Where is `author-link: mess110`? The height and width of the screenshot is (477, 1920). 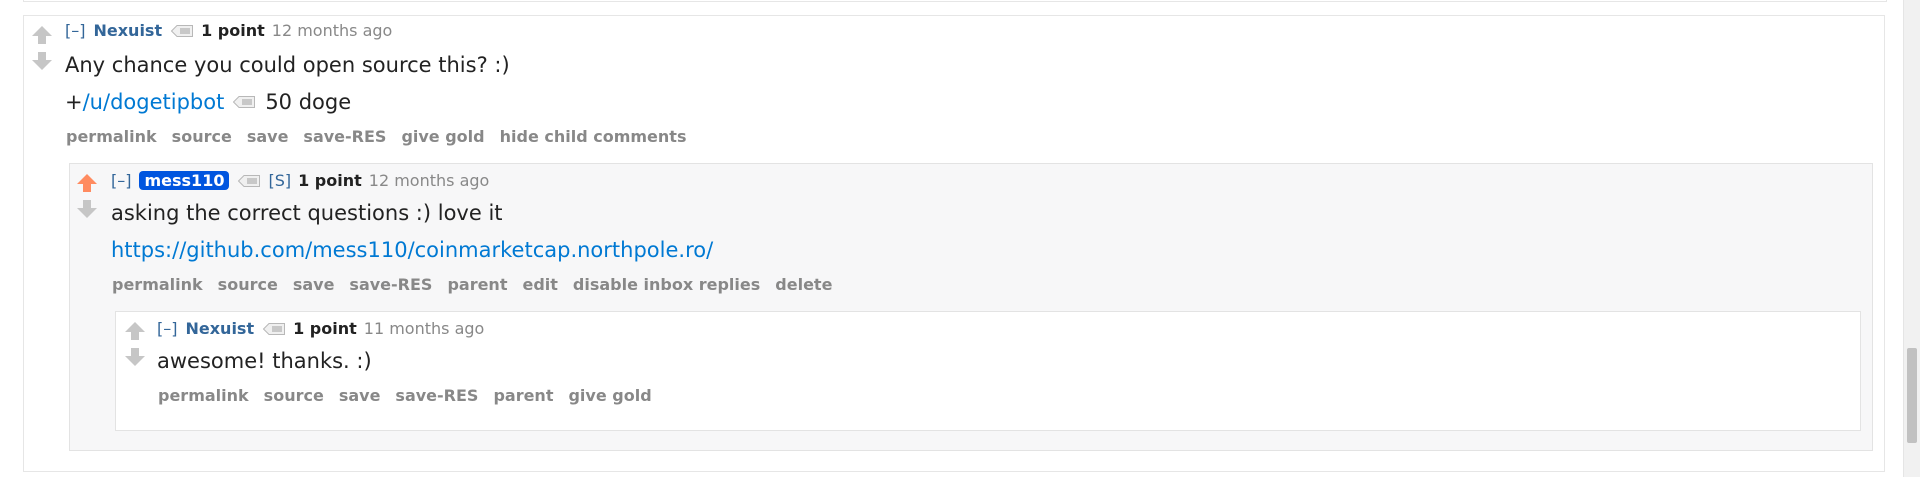 author-link: mess110 is located at coordinates (184, 180).